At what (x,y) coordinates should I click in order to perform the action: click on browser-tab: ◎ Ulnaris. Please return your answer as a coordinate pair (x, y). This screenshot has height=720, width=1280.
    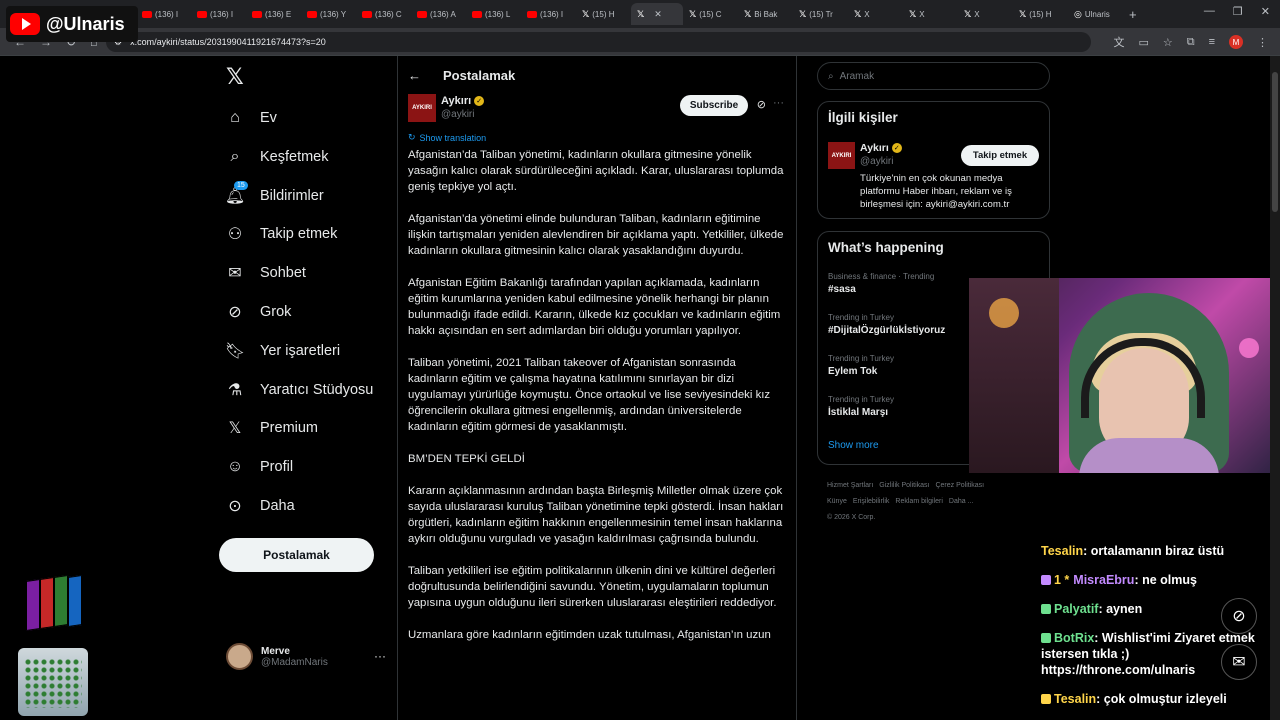
    Looking at the image, I should click on (1095, 14).